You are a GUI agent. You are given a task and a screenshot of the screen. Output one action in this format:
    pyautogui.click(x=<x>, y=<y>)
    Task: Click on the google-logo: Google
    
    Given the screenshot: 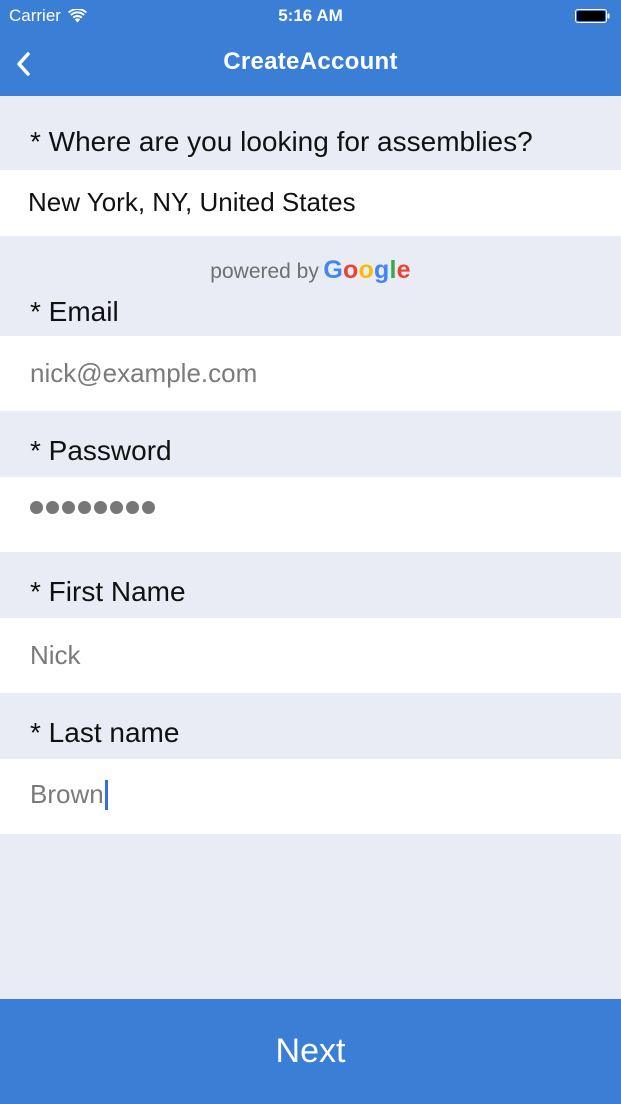 What is the action you would take?
    pyautogui.click(x=366, y=270)
    